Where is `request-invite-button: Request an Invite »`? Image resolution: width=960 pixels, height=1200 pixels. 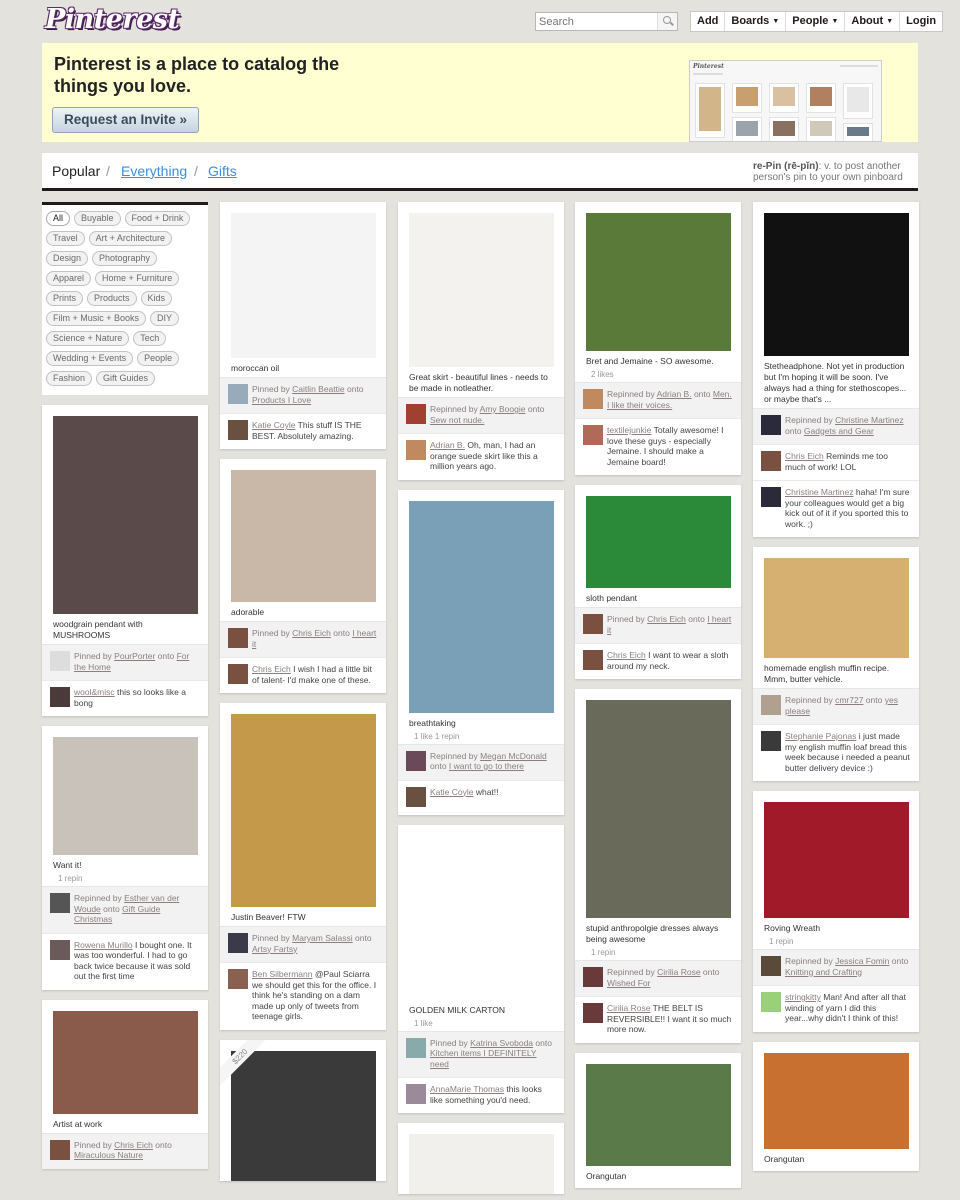
request-invite-button: Request an Invite » is located at coordinates (125, 120).